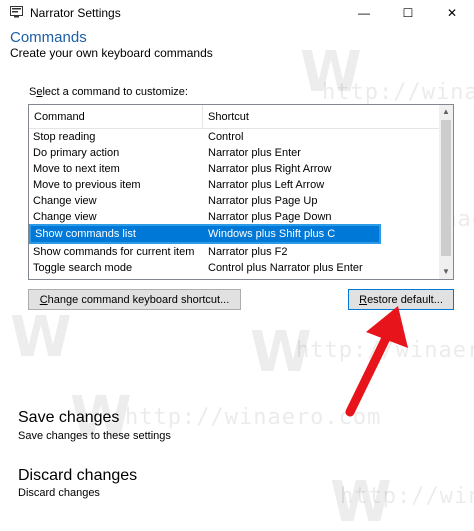 This screenshot has height=531, width=474. I want to click on close-button: ✕, so click(452, 13).